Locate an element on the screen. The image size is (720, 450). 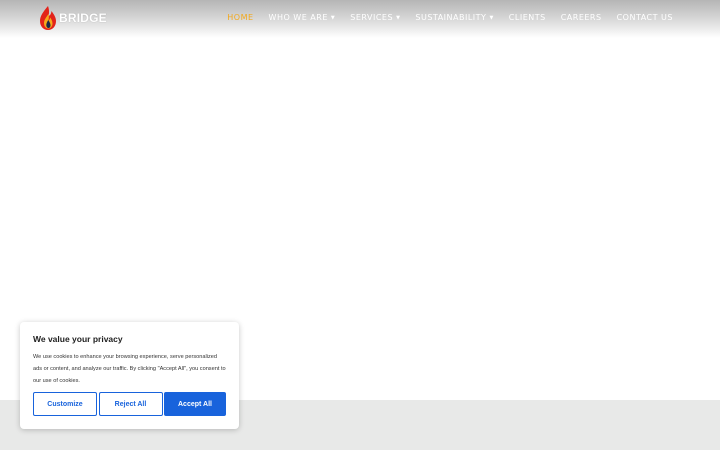
nav-clients: CLIENTS is located at coordinates (527, 17).